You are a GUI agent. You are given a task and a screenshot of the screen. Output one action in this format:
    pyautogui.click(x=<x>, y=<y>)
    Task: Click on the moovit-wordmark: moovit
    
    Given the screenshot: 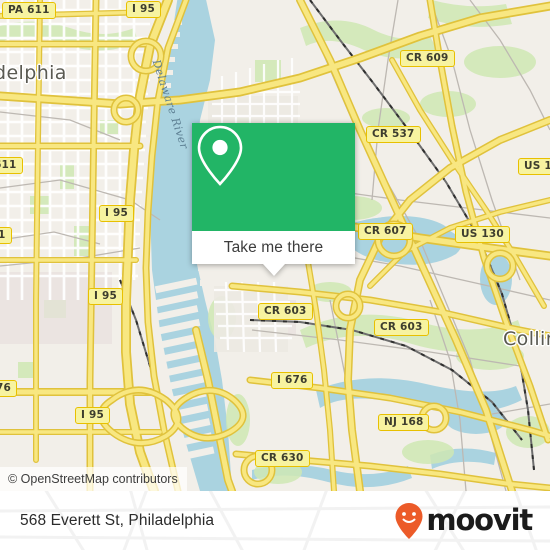 What is the action you would take?
    pyautogui.click(x=479, y=520)
    